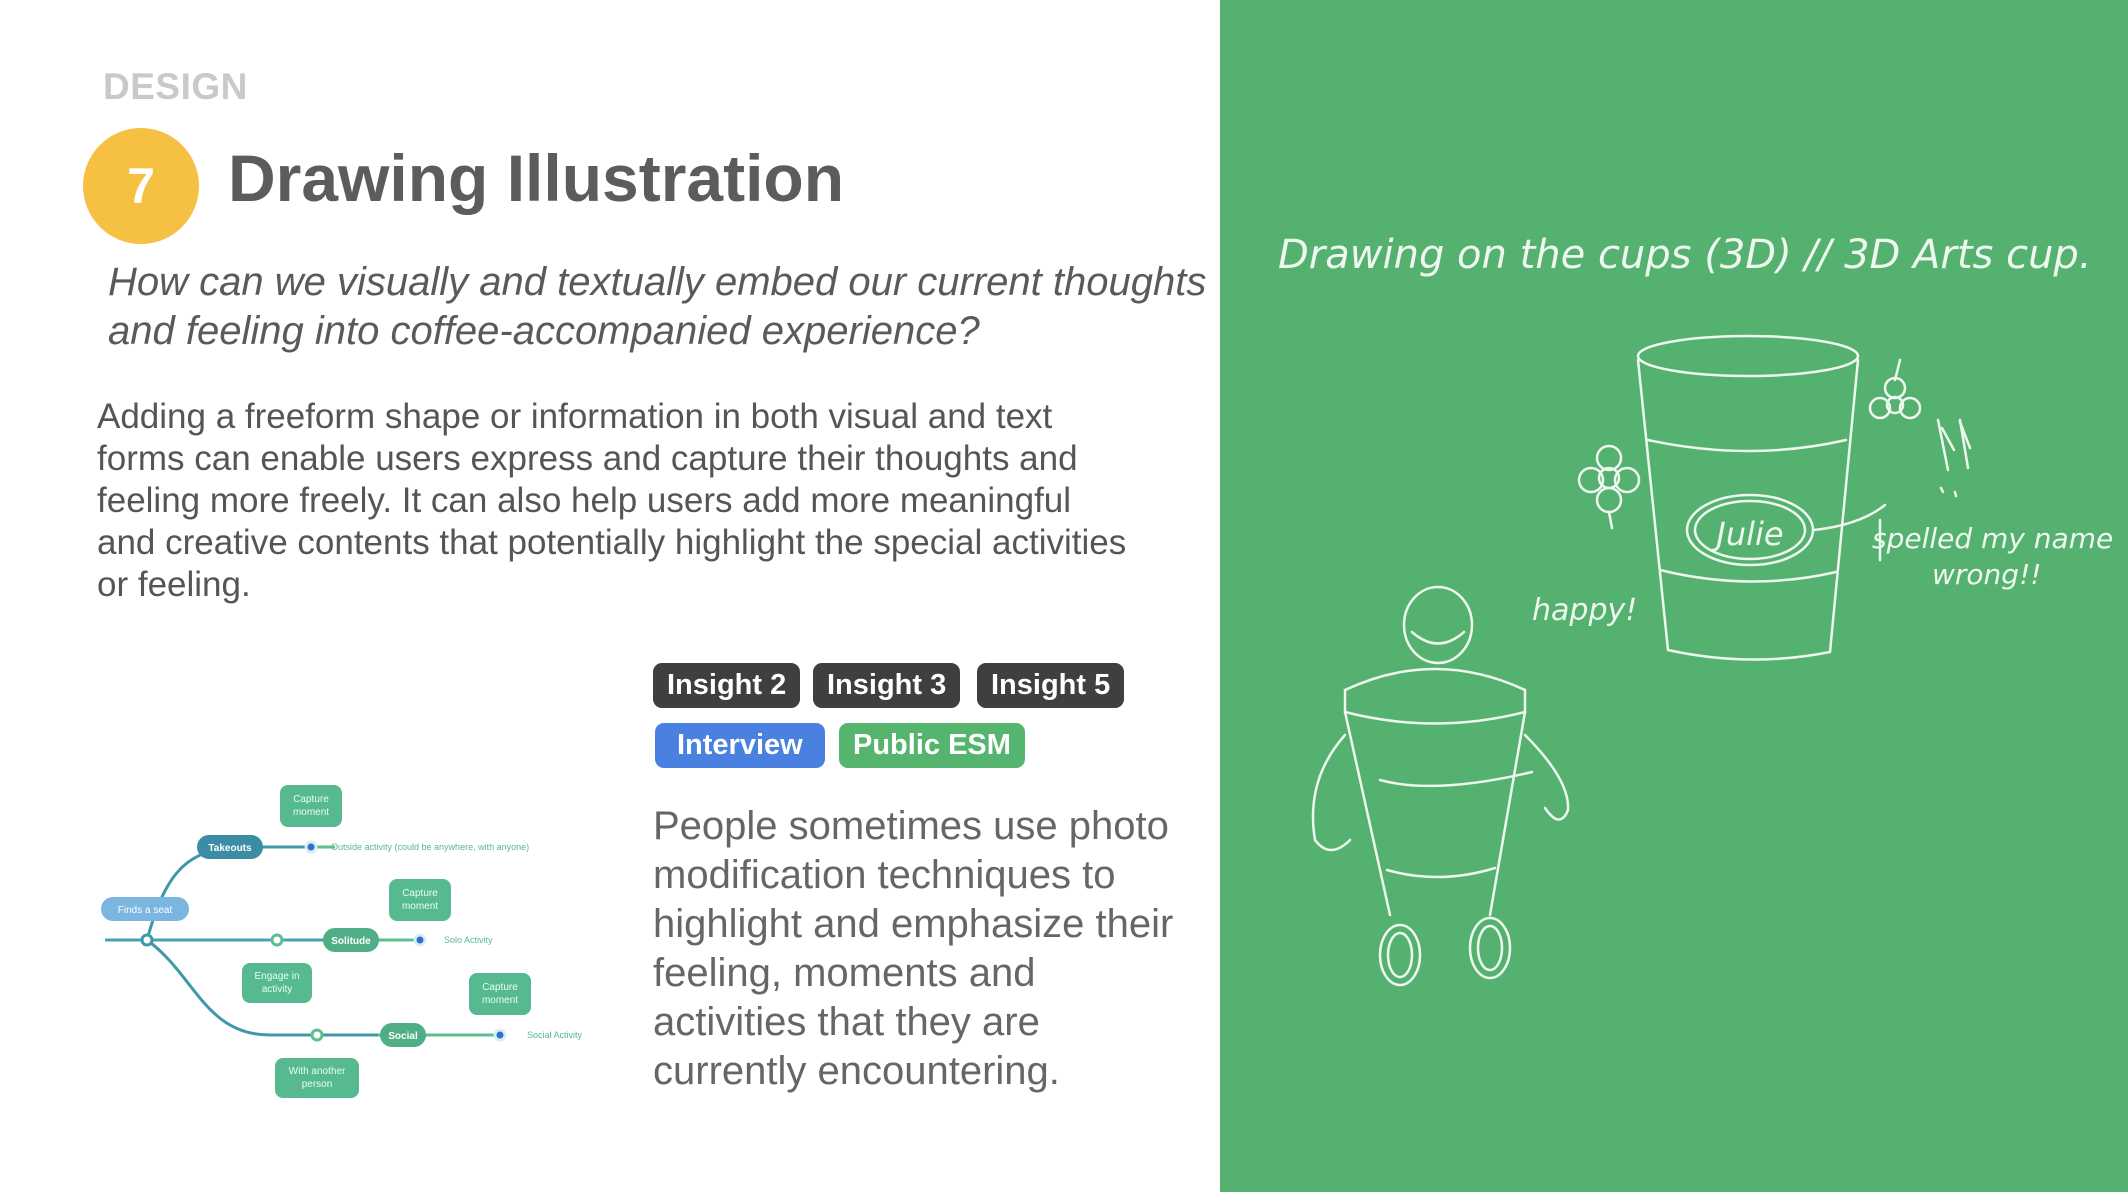 This screenshot has width=2128, height=1192. I want to click on tag-insight-3: Insight 3, so click(887, 685).